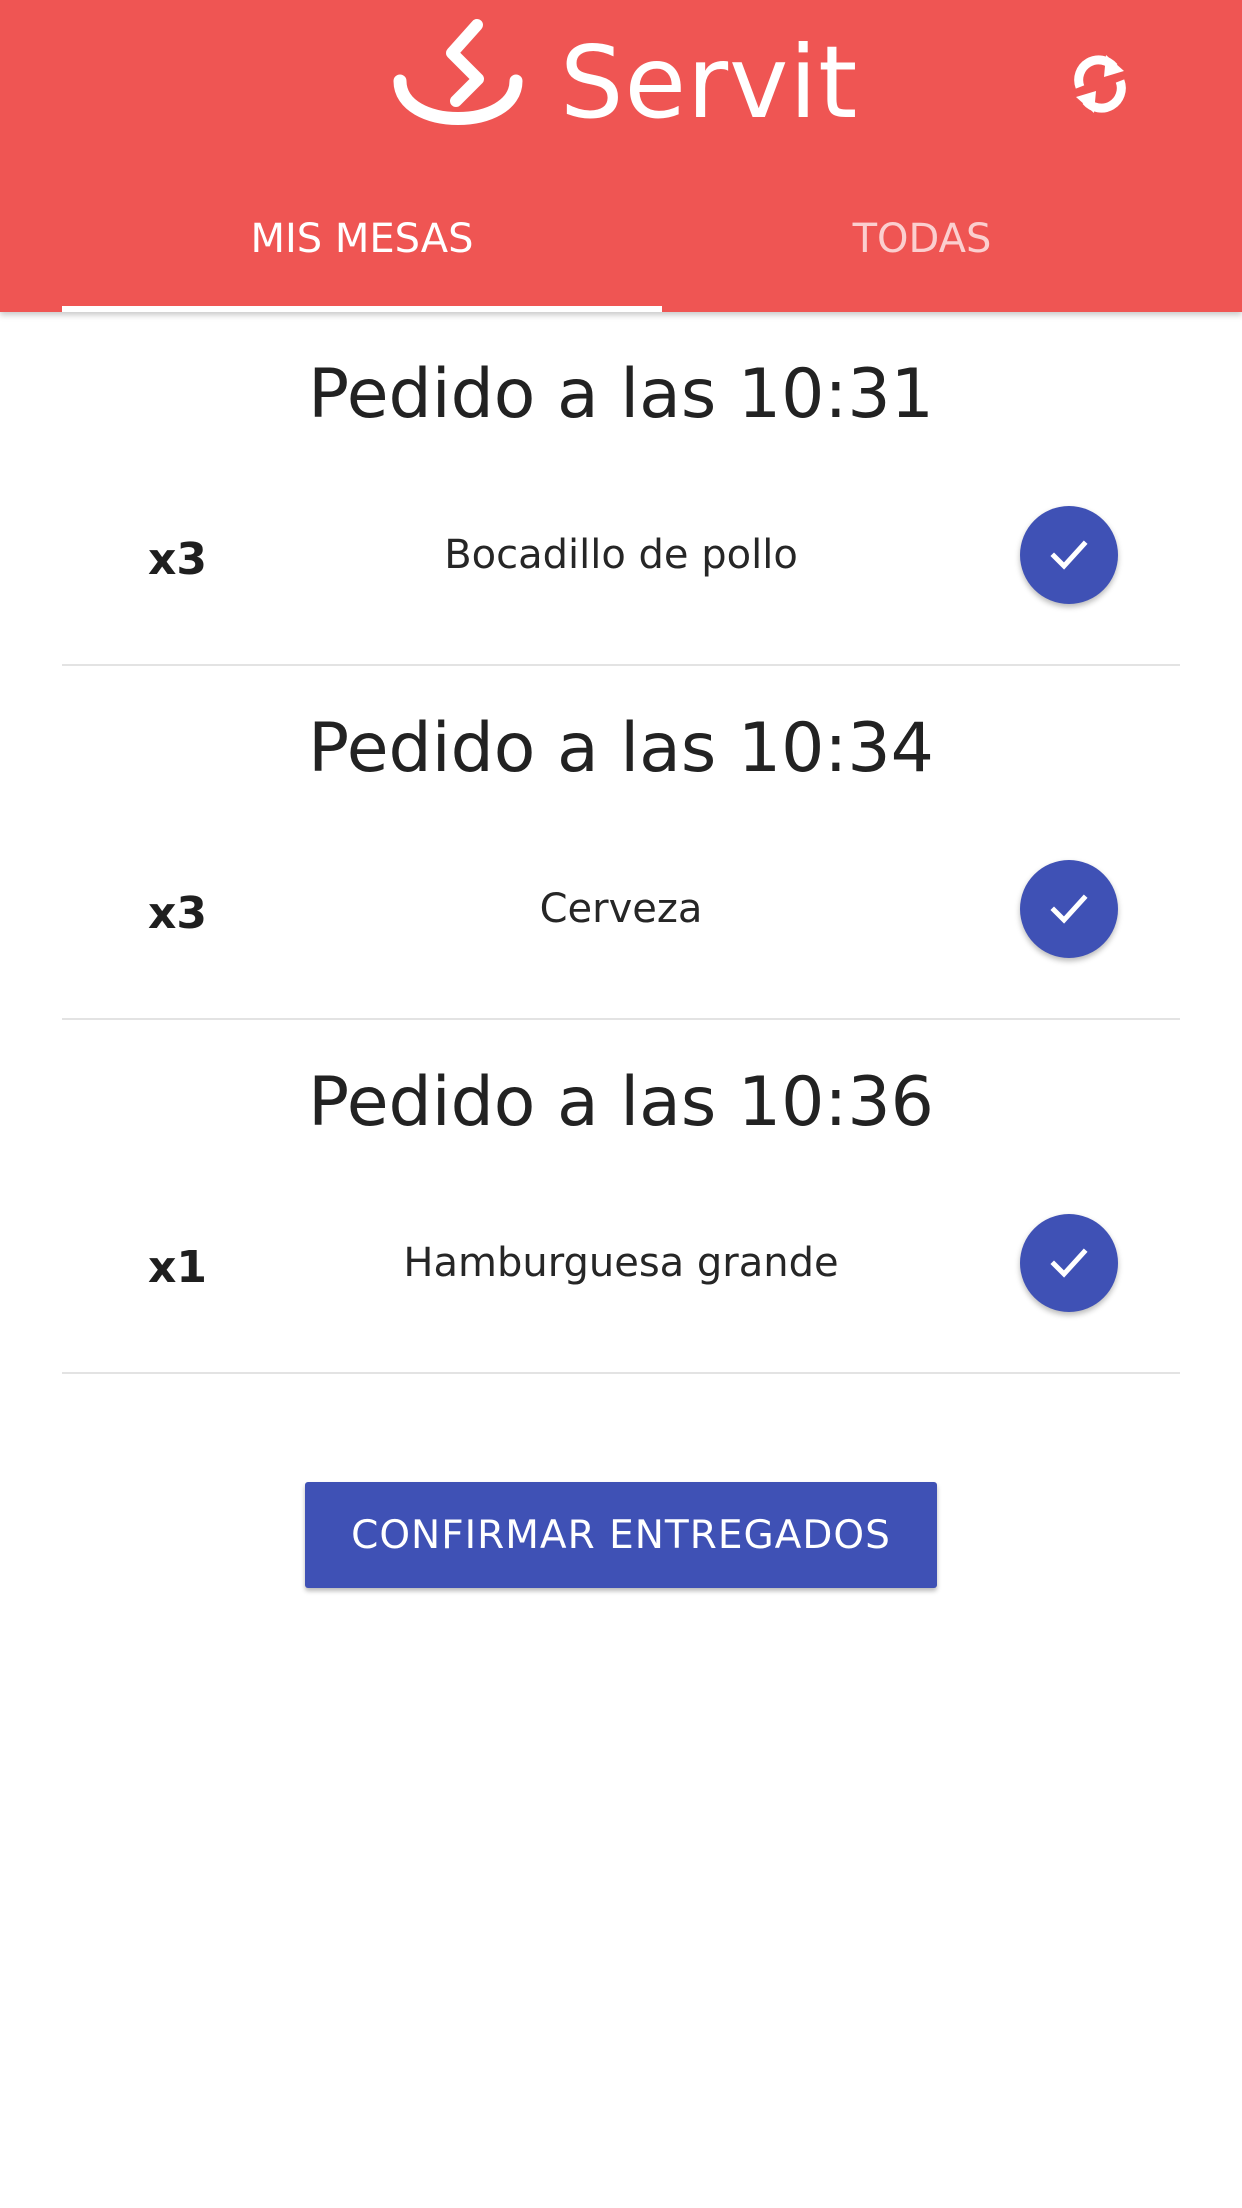 This screenshot has width=1242, height=2208. I want to click on brand-name: Servit, so click(709, 82).